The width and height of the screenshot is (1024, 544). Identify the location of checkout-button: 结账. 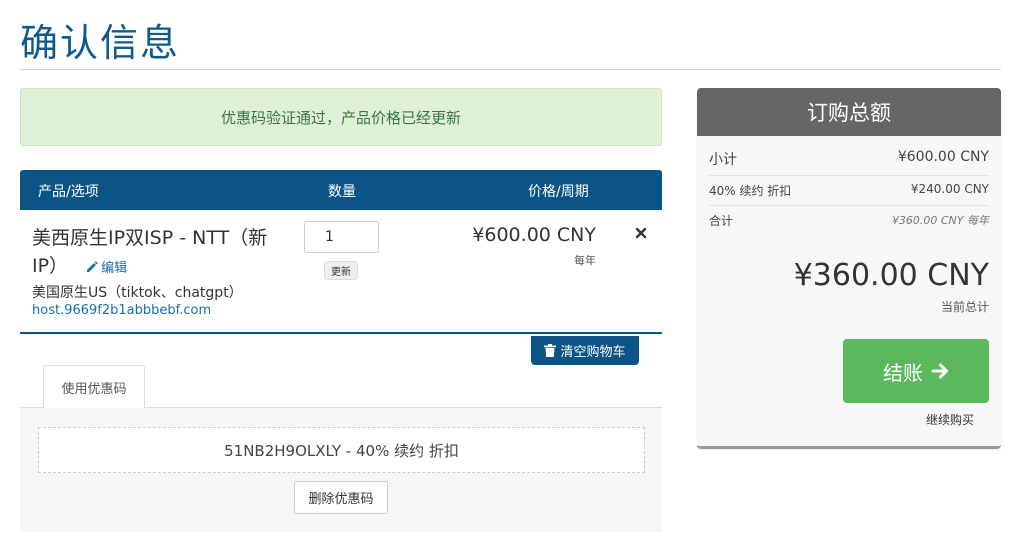
(916, 371).